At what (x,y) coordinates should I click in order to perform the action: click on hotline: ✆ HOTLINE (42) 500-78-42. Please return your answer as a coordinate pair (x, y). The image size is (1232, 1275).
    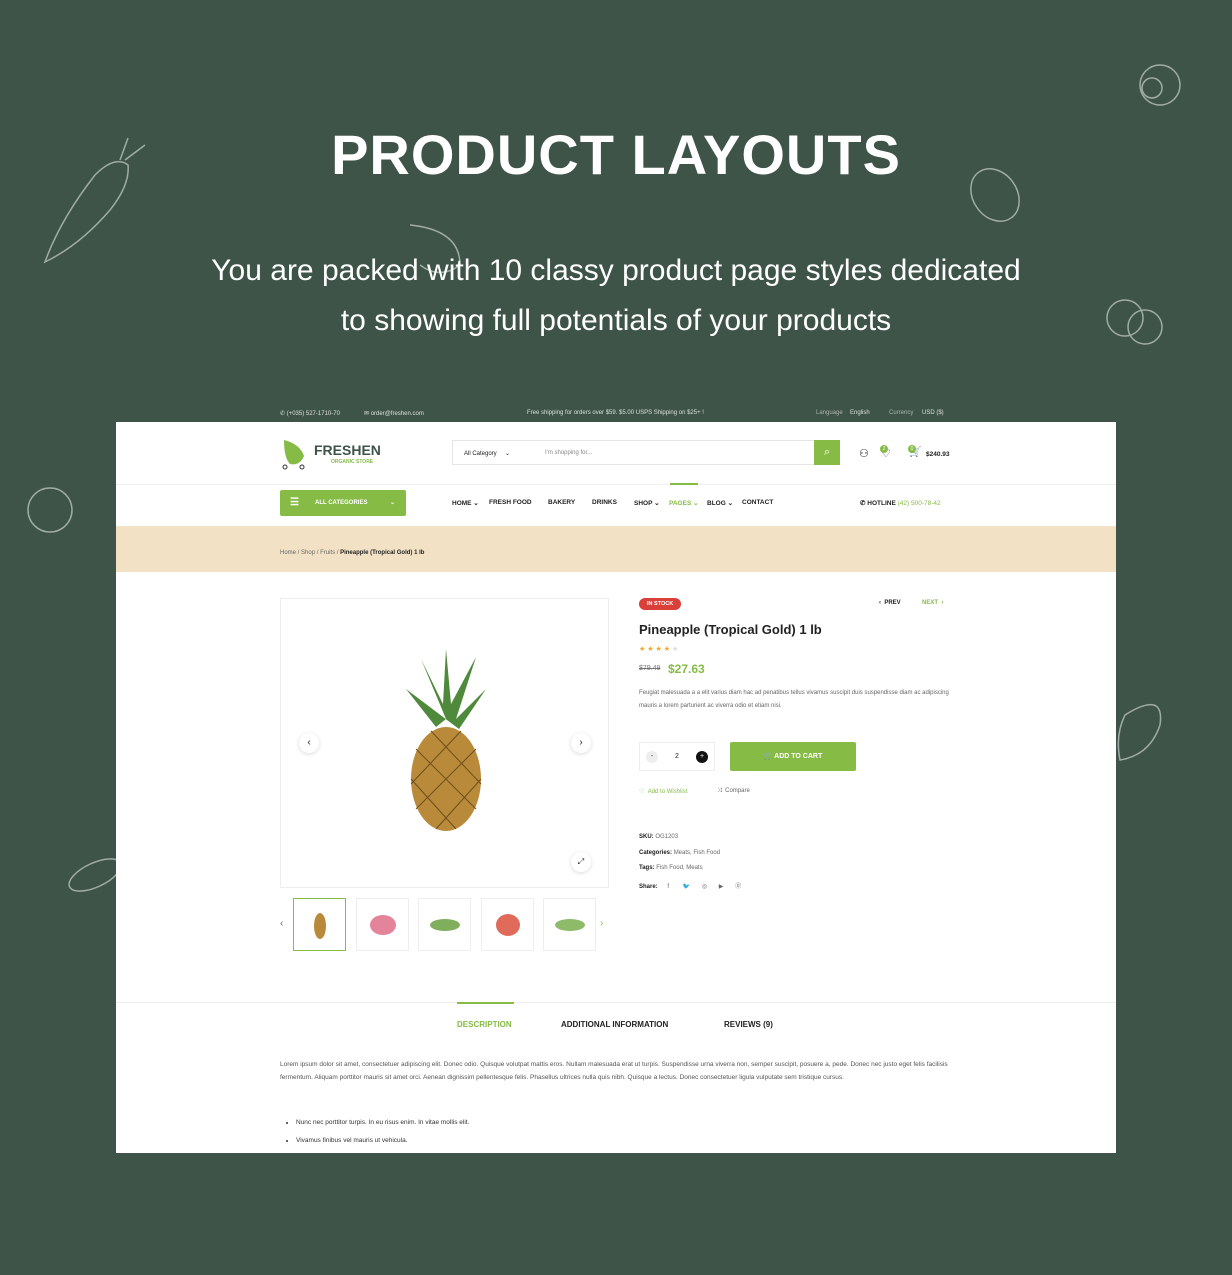
    Looking at the image, I should click on (900, 503).